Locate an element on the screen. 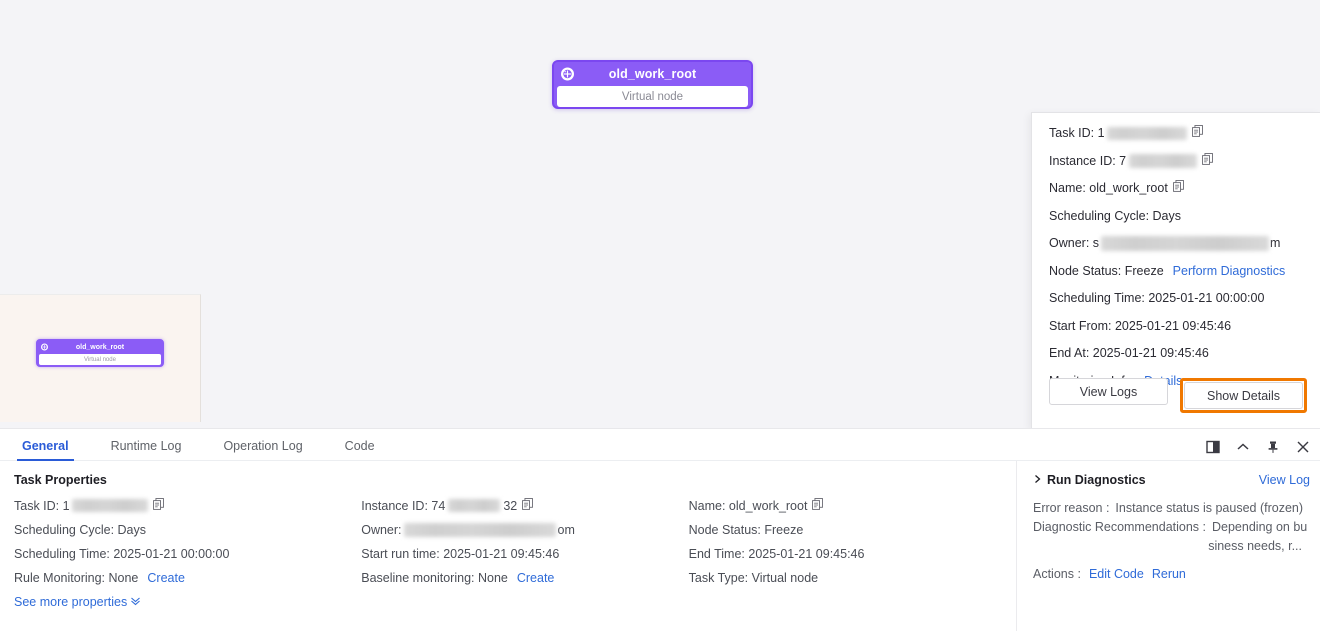 The width and height of the screenshot is (1320, 631). popup-instance-id-row: Instance ID: 7 is located at coordinates (1176, 160).